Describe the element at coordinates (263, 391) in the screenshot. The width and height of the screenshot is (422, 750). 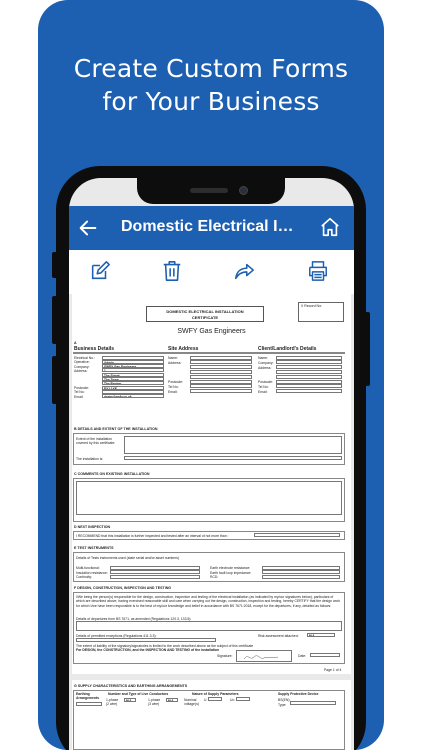
I see `client-detail-label: Email:` at that location.